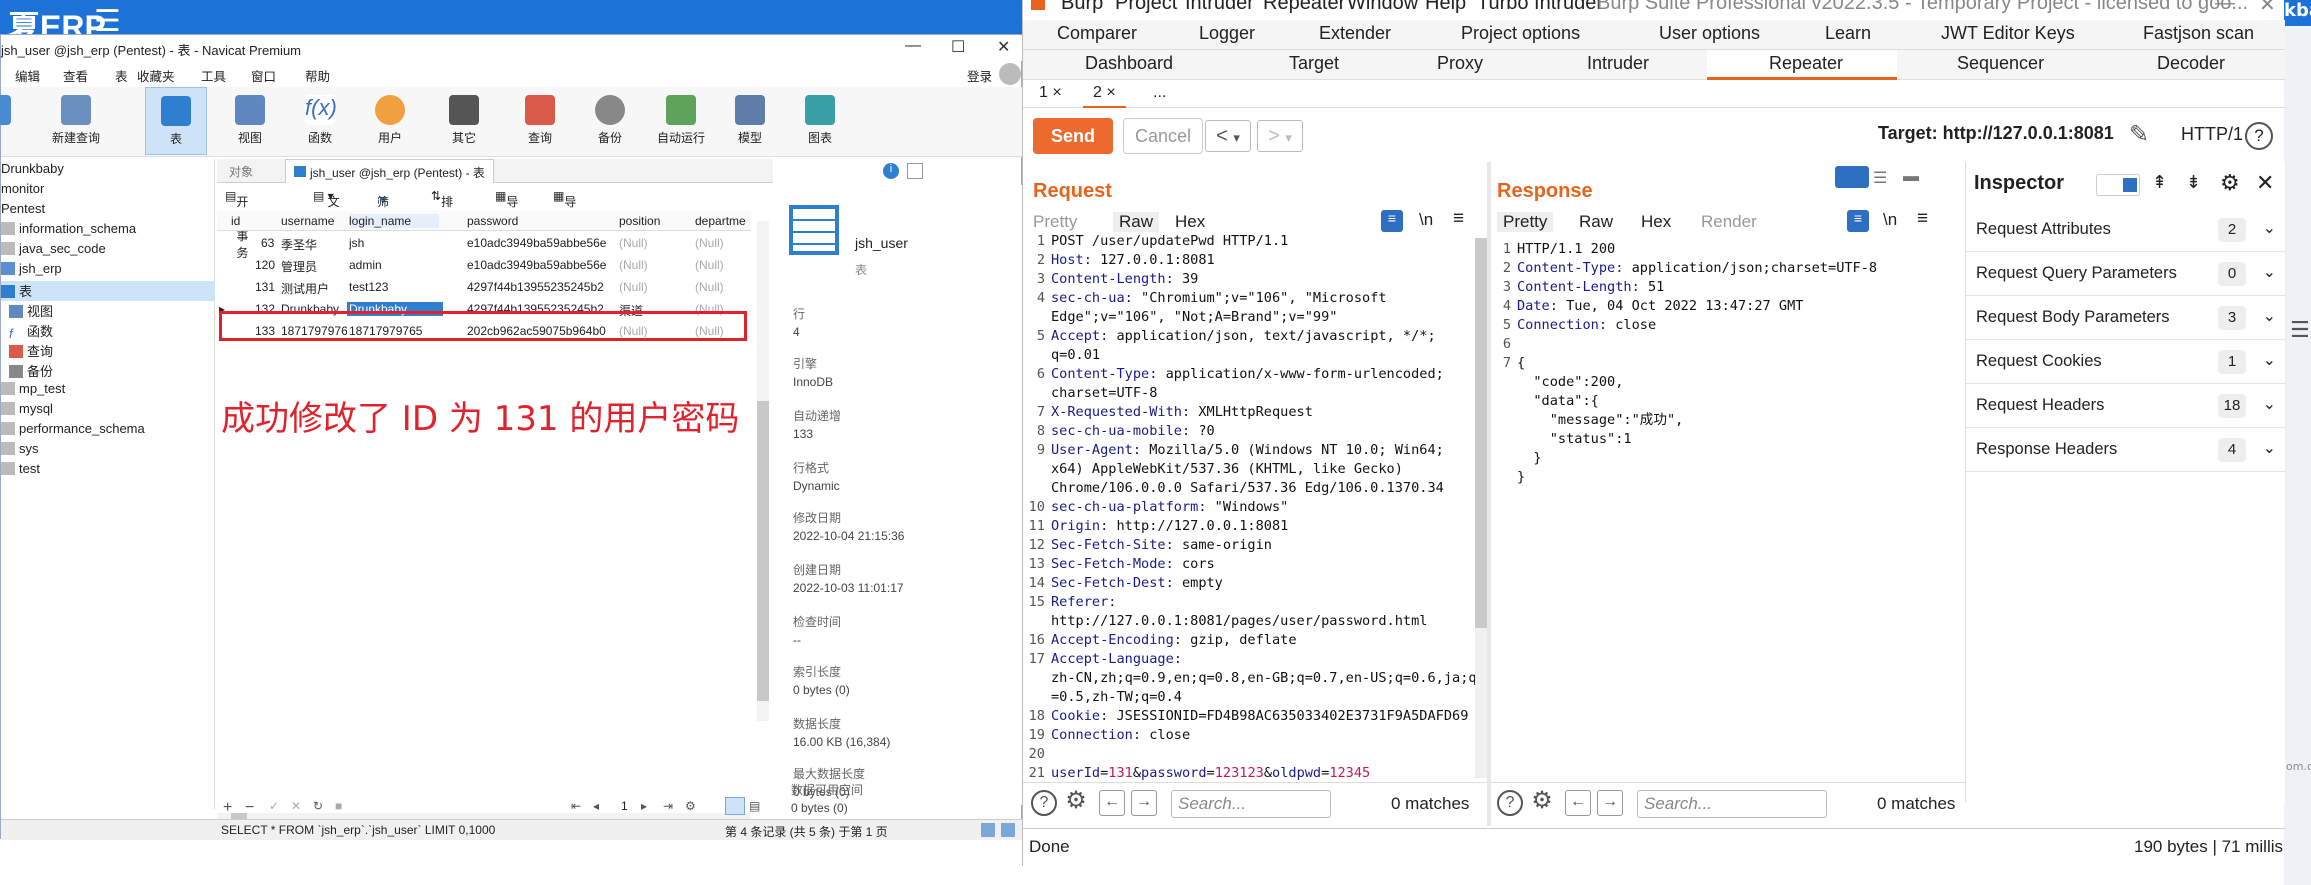 This screenshot has width=2311, height=885. I want to click on menu-help: Help, so click(1445, 7).